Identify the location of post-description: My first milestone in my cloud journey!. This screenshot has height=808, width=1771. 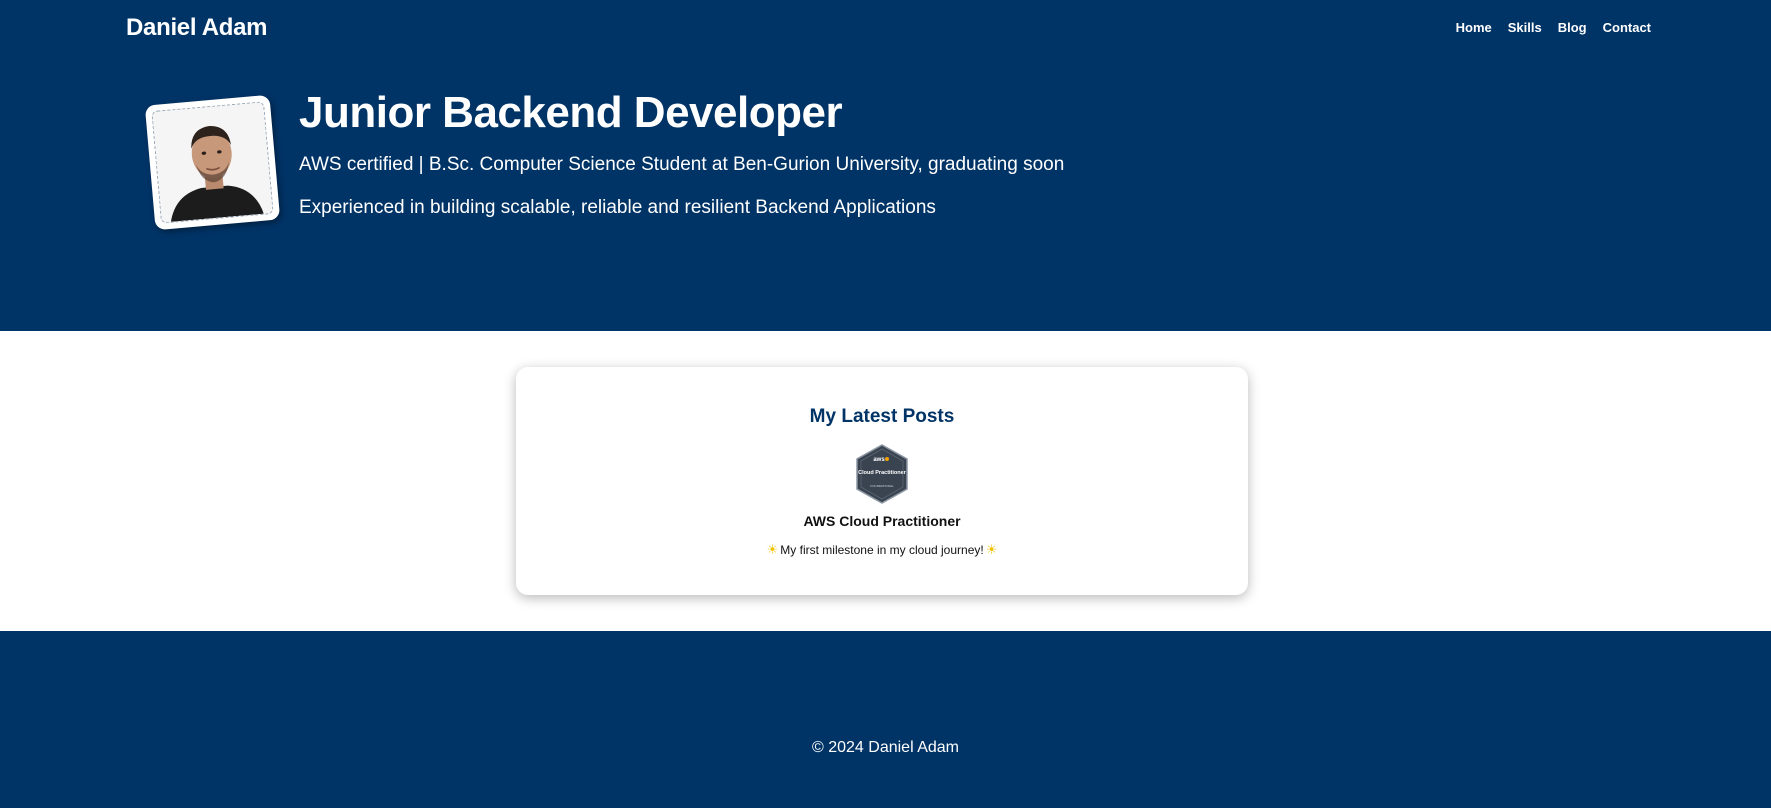
(882, 550).